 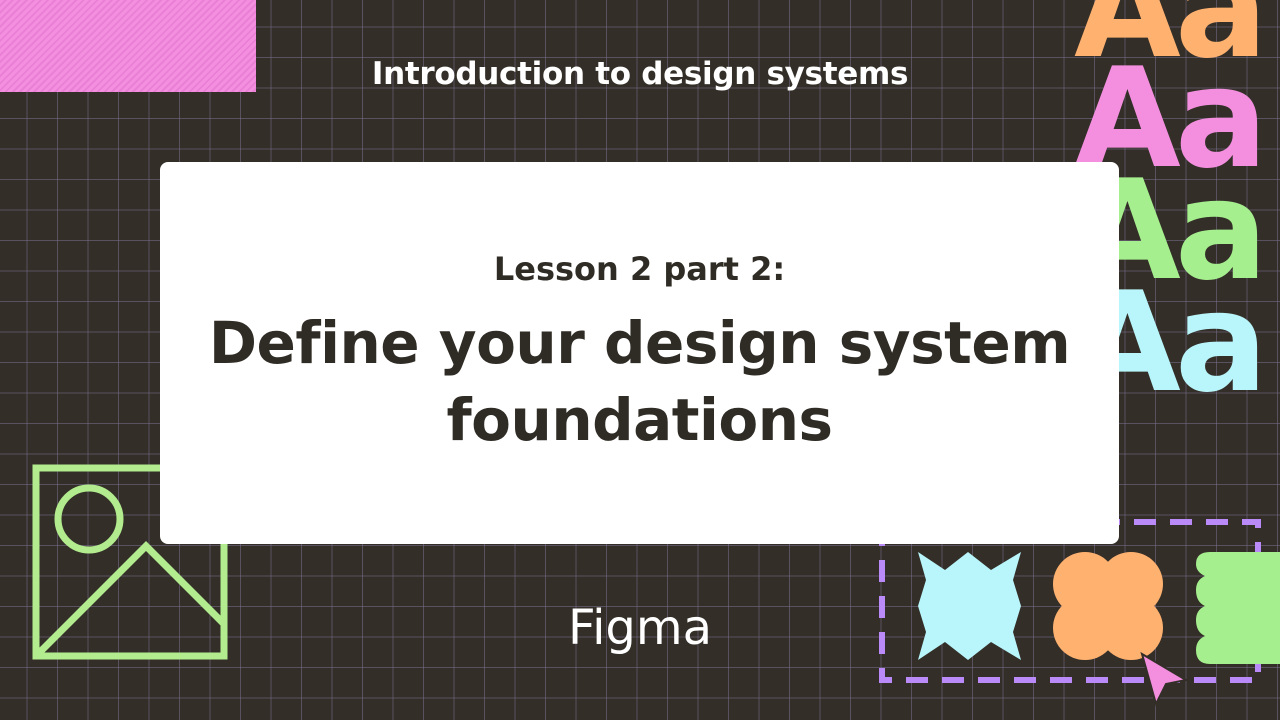 I want to click on cursor-pointer-icon, so click(x=1164, y=679).